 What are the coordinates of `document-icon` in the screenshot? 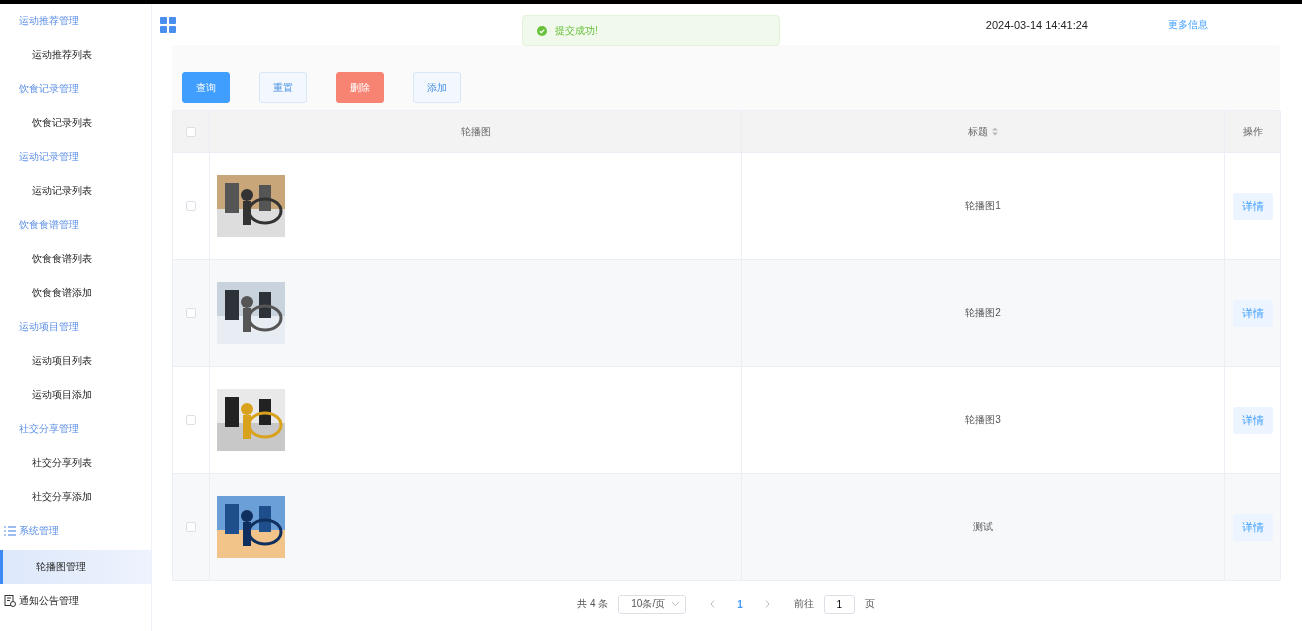 It's located at (10, 601).